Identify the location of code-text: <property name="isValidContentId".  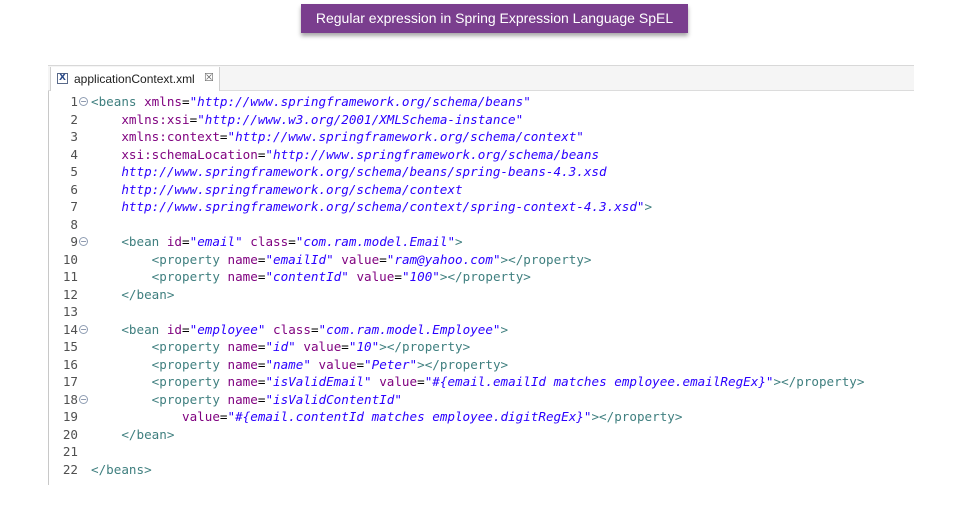
(246, 400).